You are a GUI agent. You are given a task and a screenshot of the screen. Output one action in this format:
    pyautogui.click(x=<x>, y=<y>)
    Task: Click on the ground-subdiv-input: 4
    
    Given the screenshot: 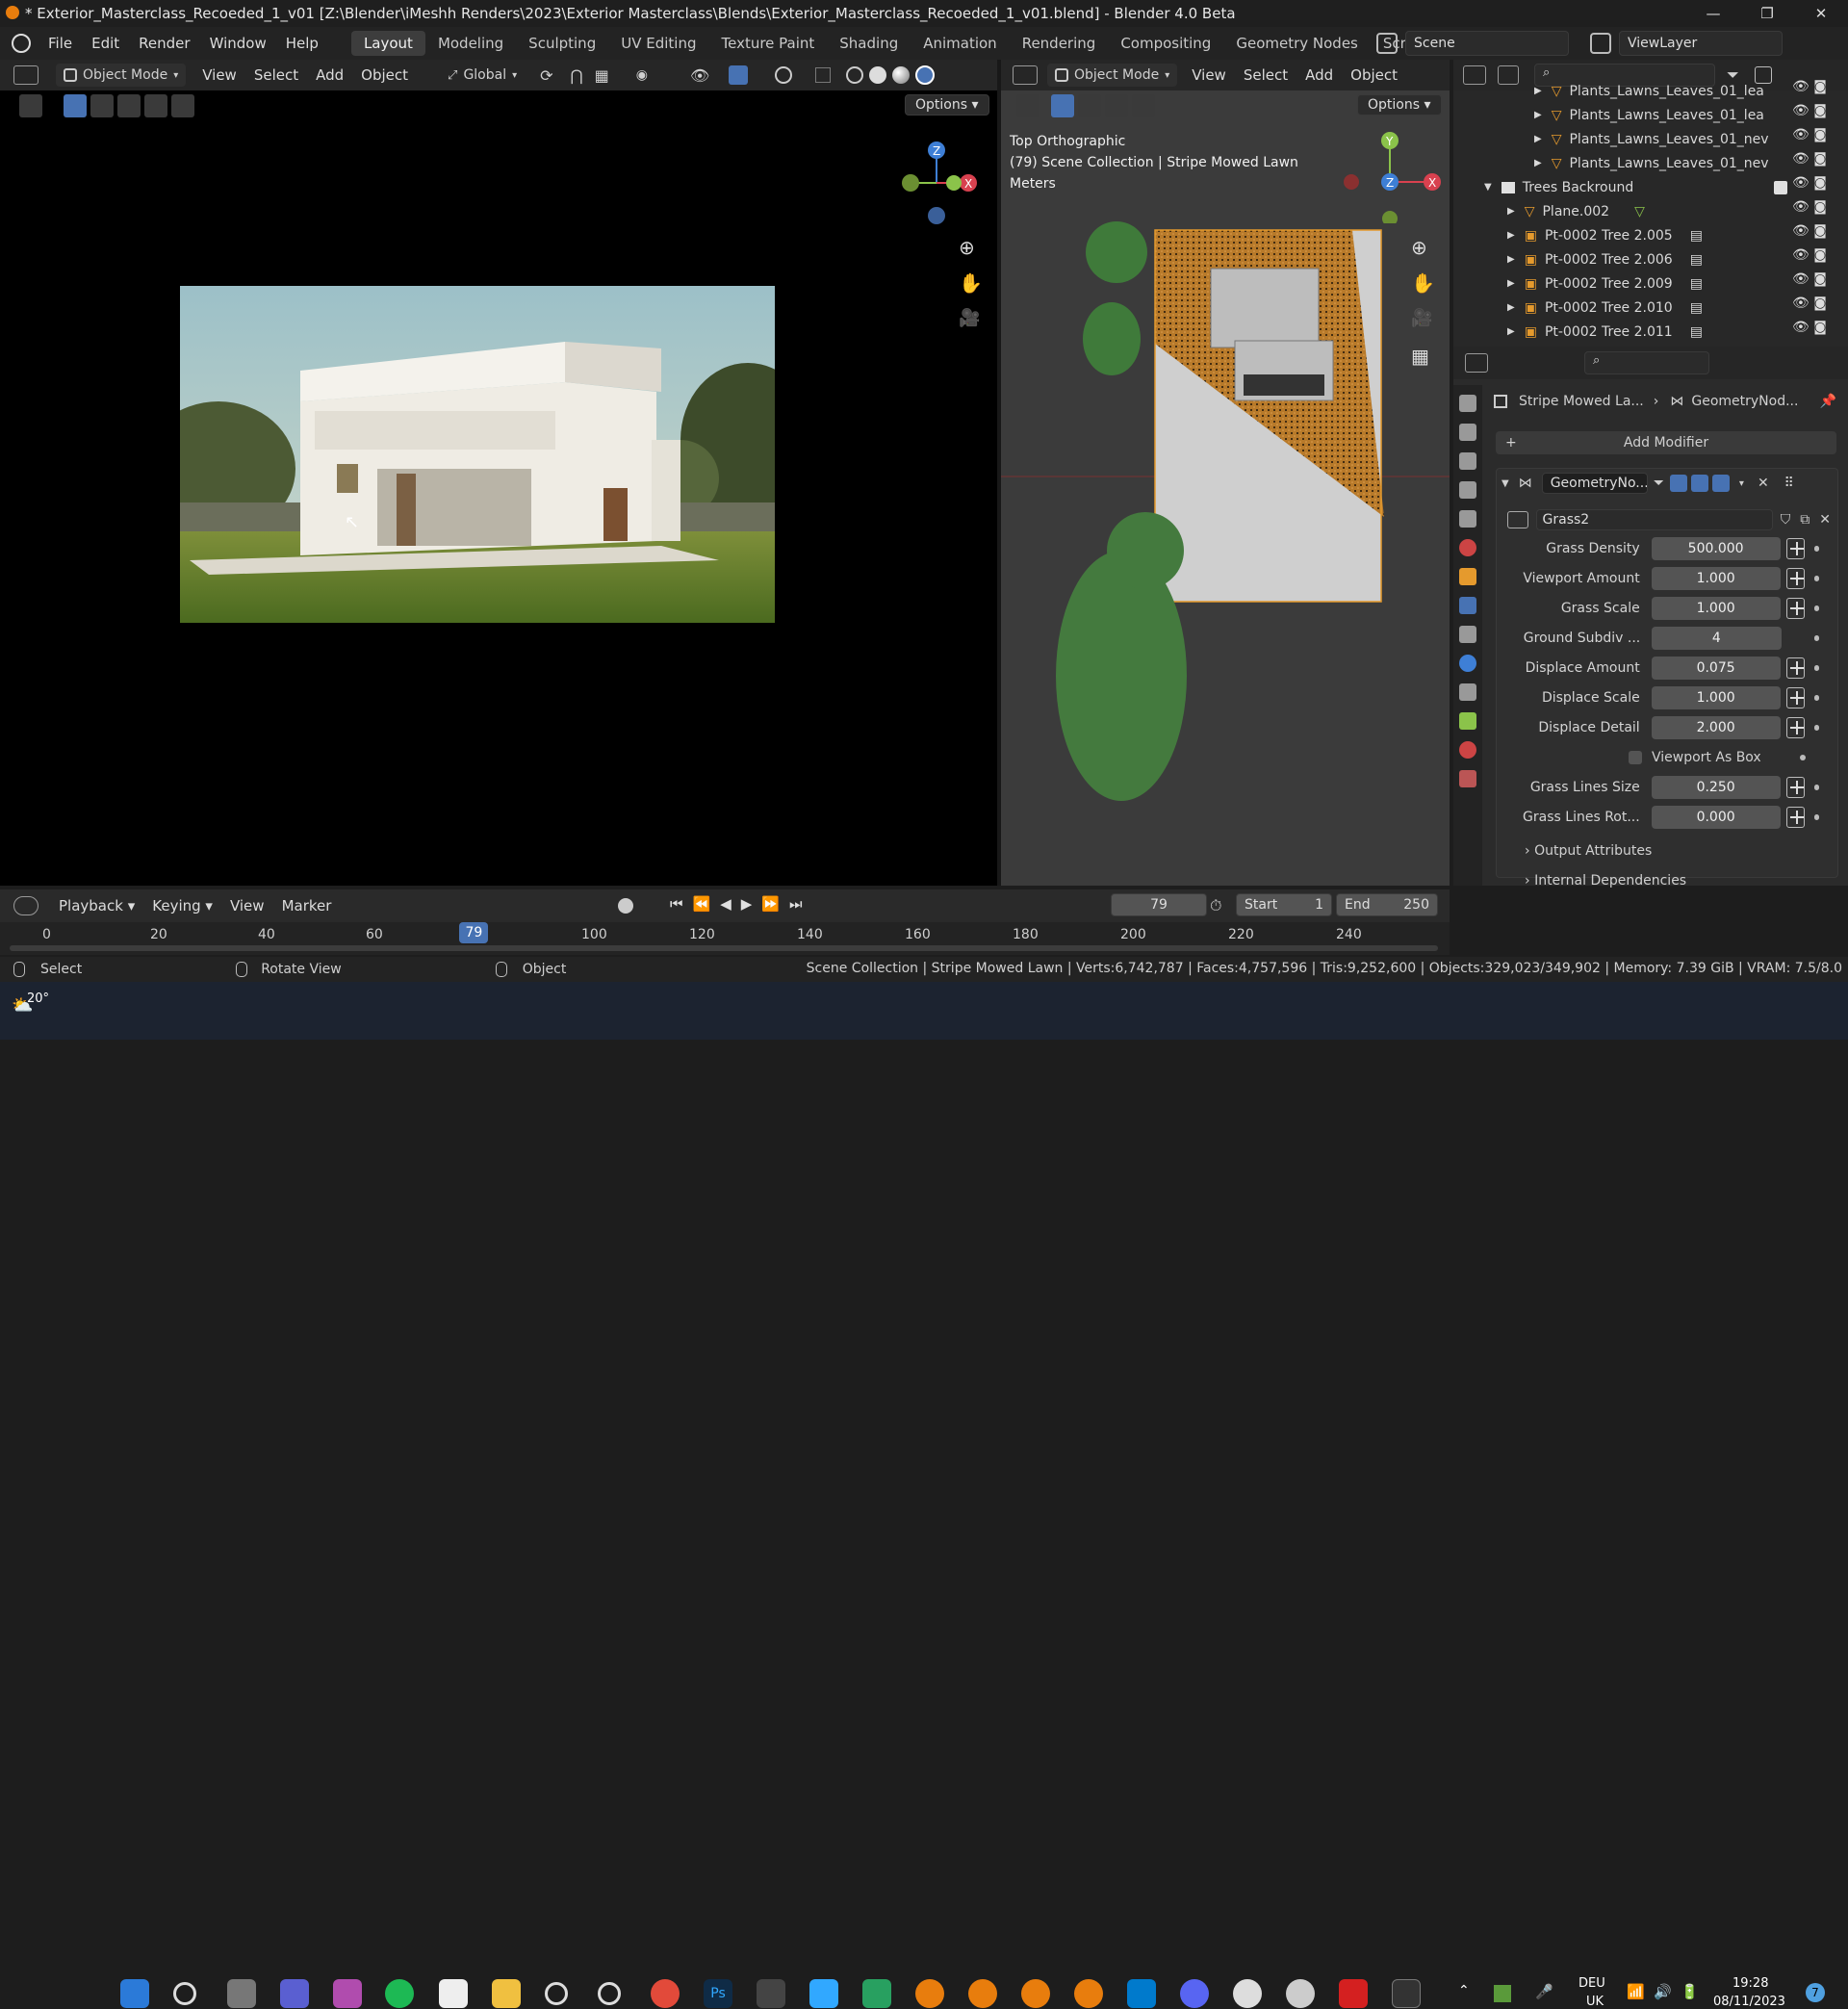 What is the action you would take?
    pyautogui.click(x=1717, y=638)
    